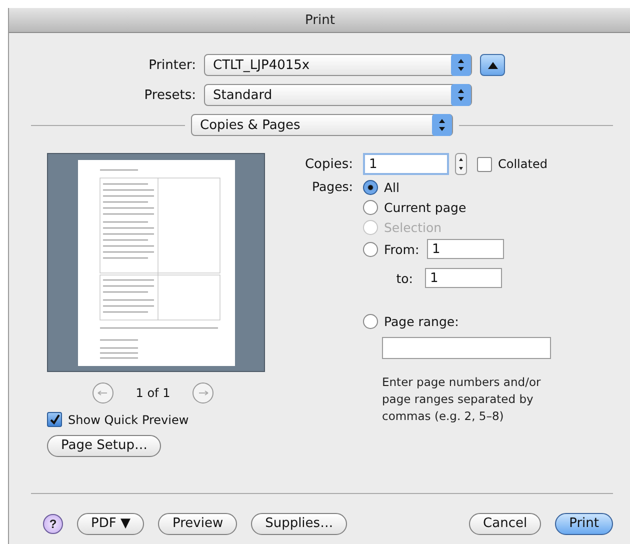  What do you see at coordinates (406, 164) in the screenshot?
I see `copies-field: 1` at bounding box center [406, 164].